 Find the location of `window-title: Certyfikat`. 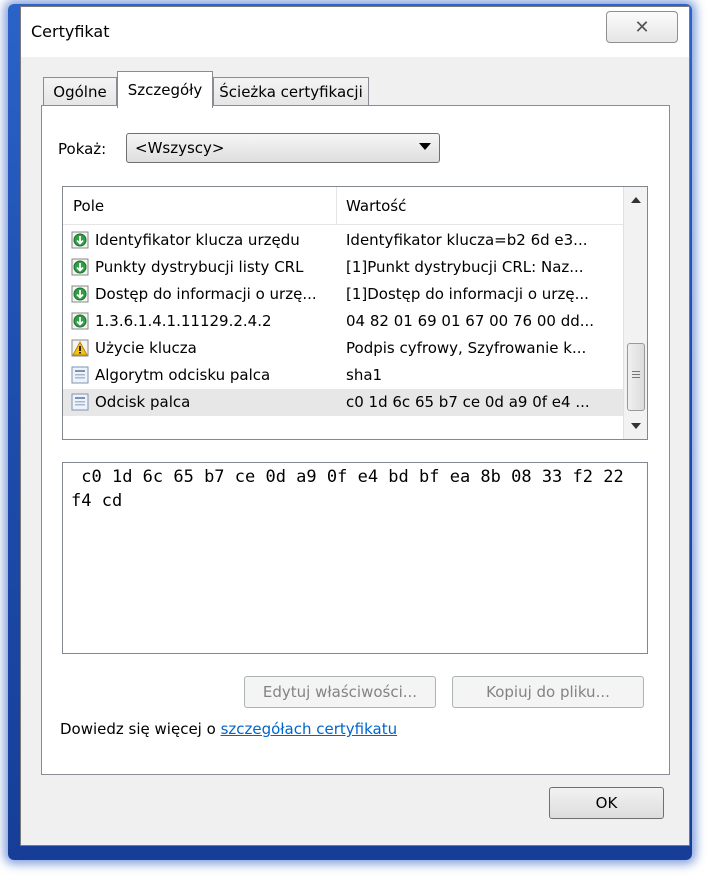

window-title: Certyfikat is located at coordinates (70, 31).